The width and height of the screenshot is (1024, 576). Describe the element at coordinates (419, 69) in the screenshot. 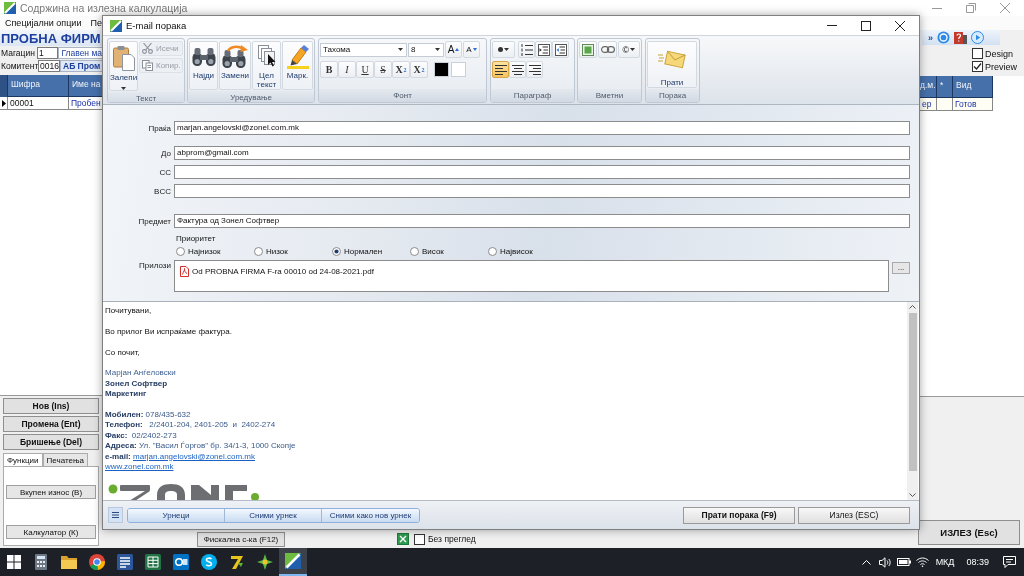

I see `superscript-button: X$^{2}$` at that location.